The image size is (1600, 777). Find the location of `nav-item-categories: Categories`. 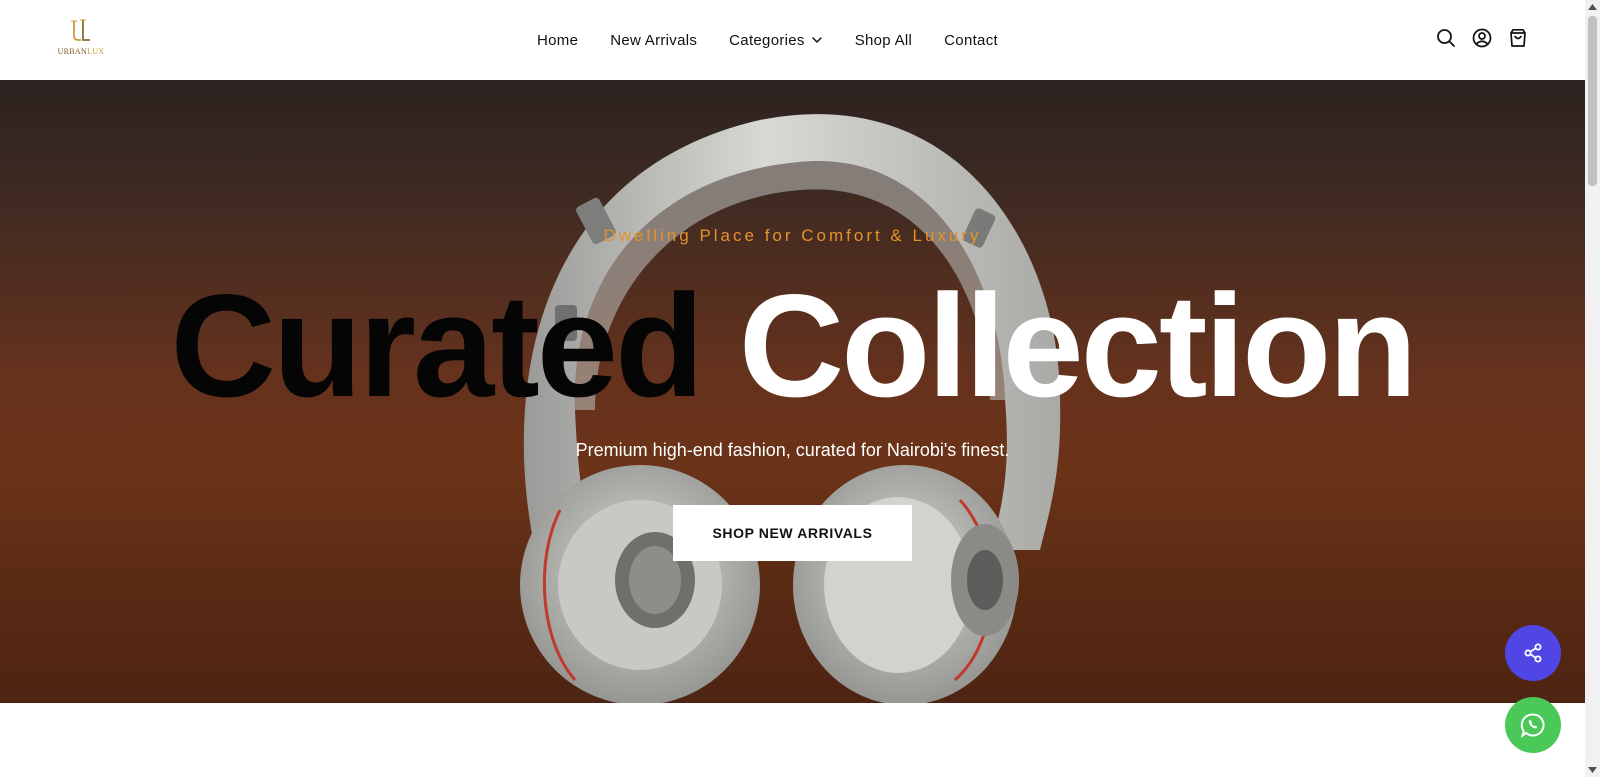

nav-item-categories: Categories is located at coordinates (776, 40).